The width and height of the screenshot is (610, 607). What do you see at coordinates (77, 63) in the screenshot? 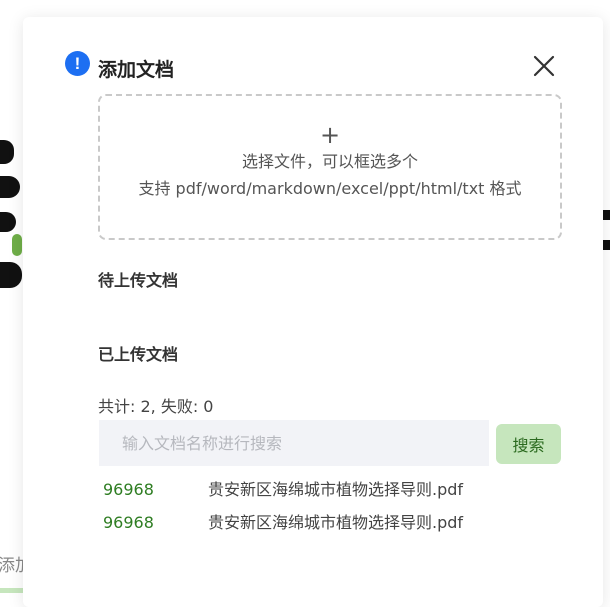
I see `exclamation-circle-icon: !` at bounding box center [77, 63].